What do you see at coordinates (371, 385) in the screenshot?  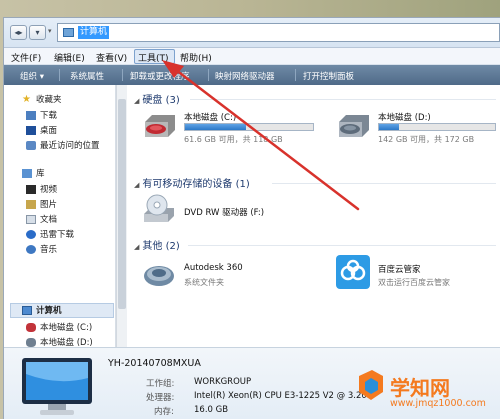 I see `watermark-logo-icon` at bounding box center [371, 385].